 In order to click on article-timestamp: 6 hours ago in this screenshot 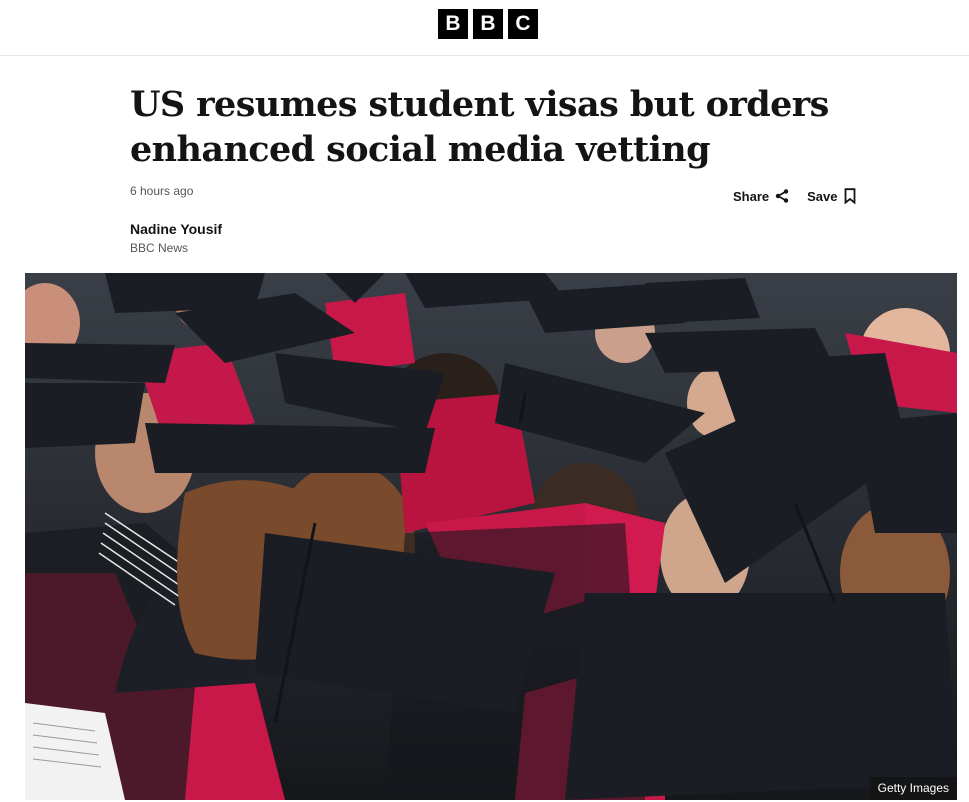, I will do `click(162, 191)`.